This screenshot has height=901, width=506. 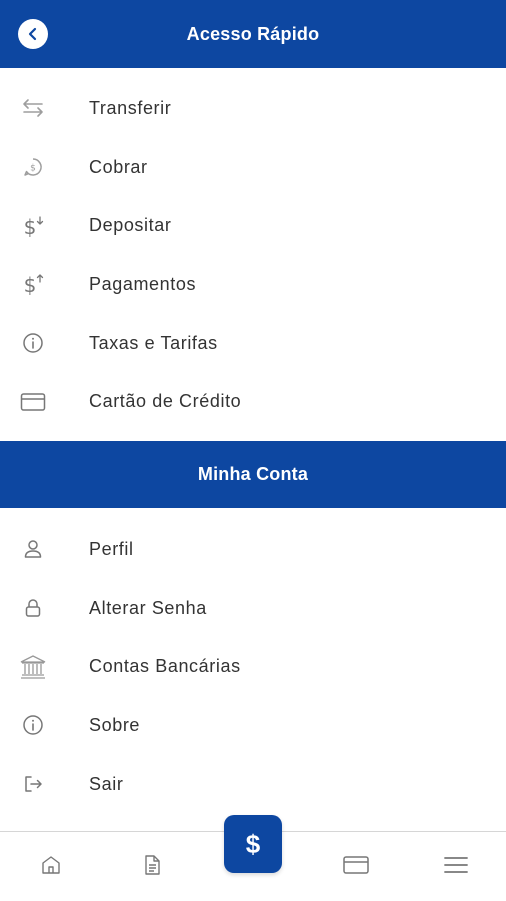 I want to click on dollar-up-icon: $, so click(x=33, y=284).